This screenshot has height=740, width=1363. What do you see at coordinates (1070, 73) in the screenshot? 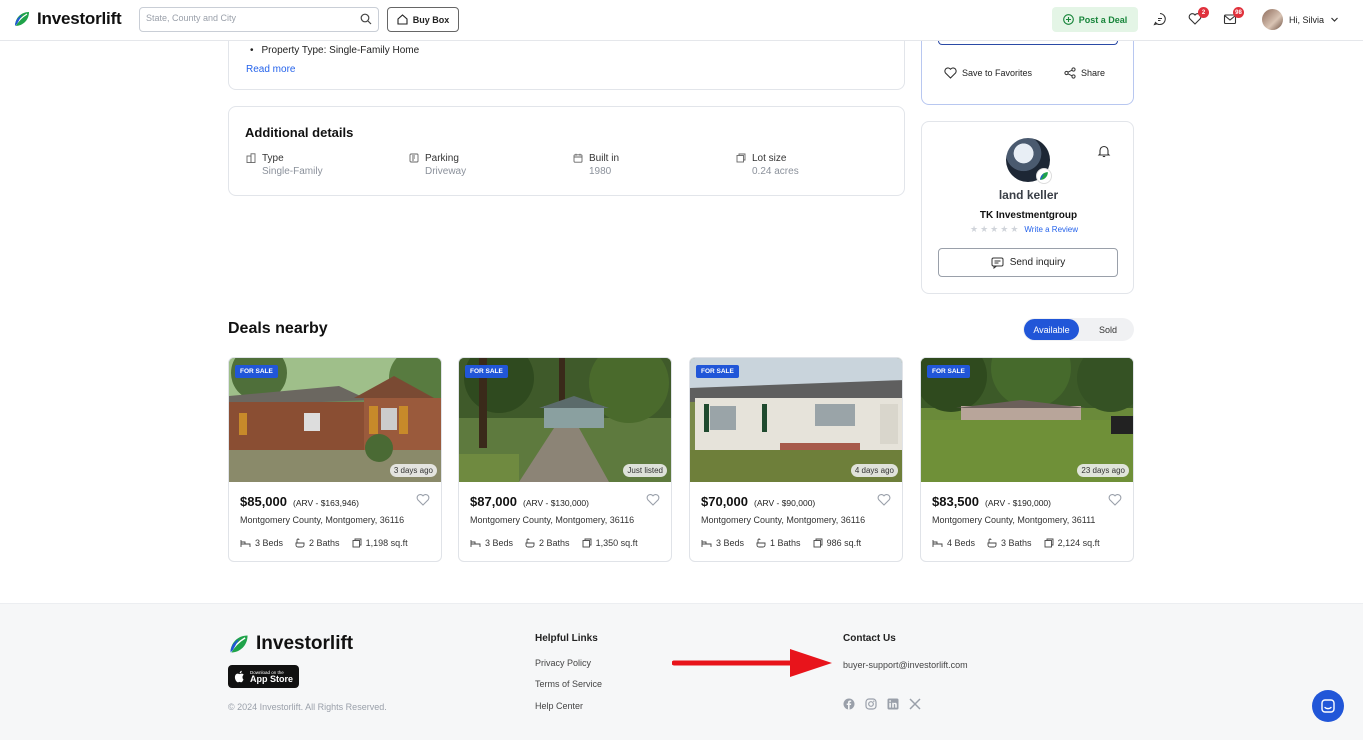
I see `share-icon` at bounding box center [1070, 73].